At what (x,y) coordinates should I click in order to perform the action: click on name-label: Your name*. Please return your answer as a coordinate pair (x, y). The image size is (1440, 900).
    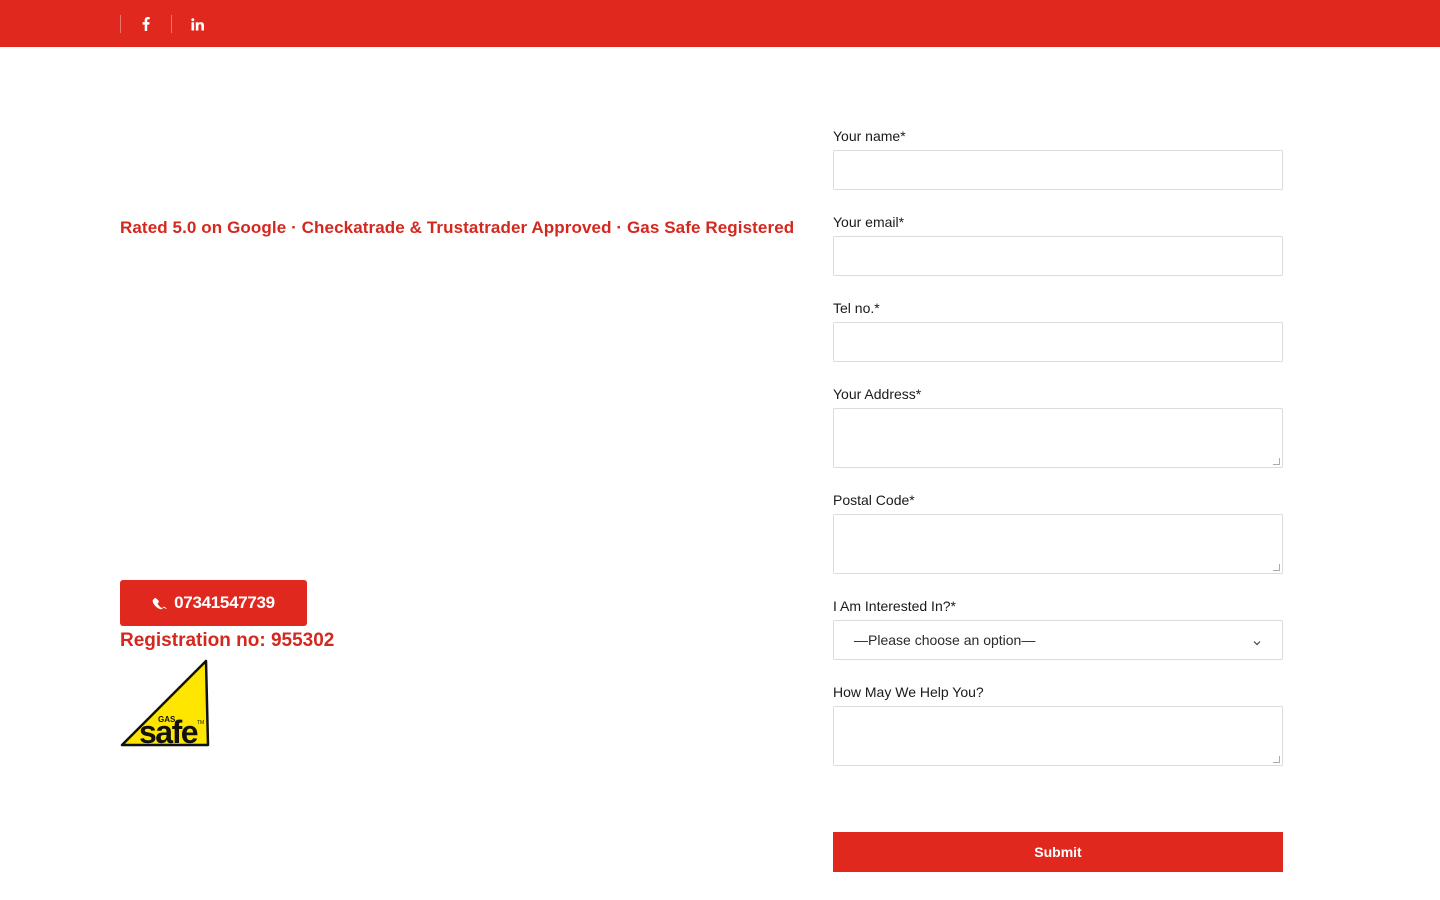
    Looking at the image, I should click on (869, 136).